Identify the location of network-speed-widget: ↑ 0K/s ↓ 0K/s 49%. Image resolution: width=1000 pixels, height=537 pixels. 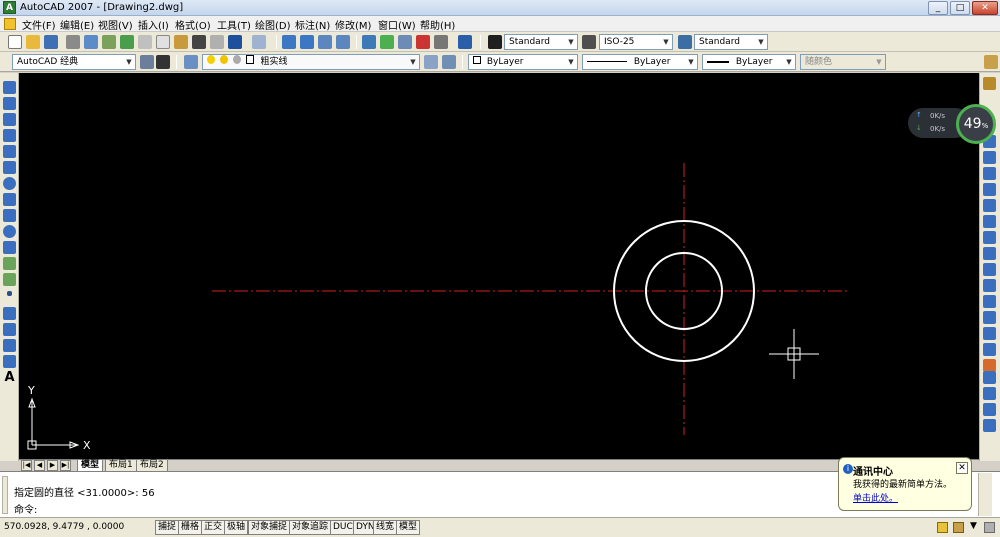
(952, 124).